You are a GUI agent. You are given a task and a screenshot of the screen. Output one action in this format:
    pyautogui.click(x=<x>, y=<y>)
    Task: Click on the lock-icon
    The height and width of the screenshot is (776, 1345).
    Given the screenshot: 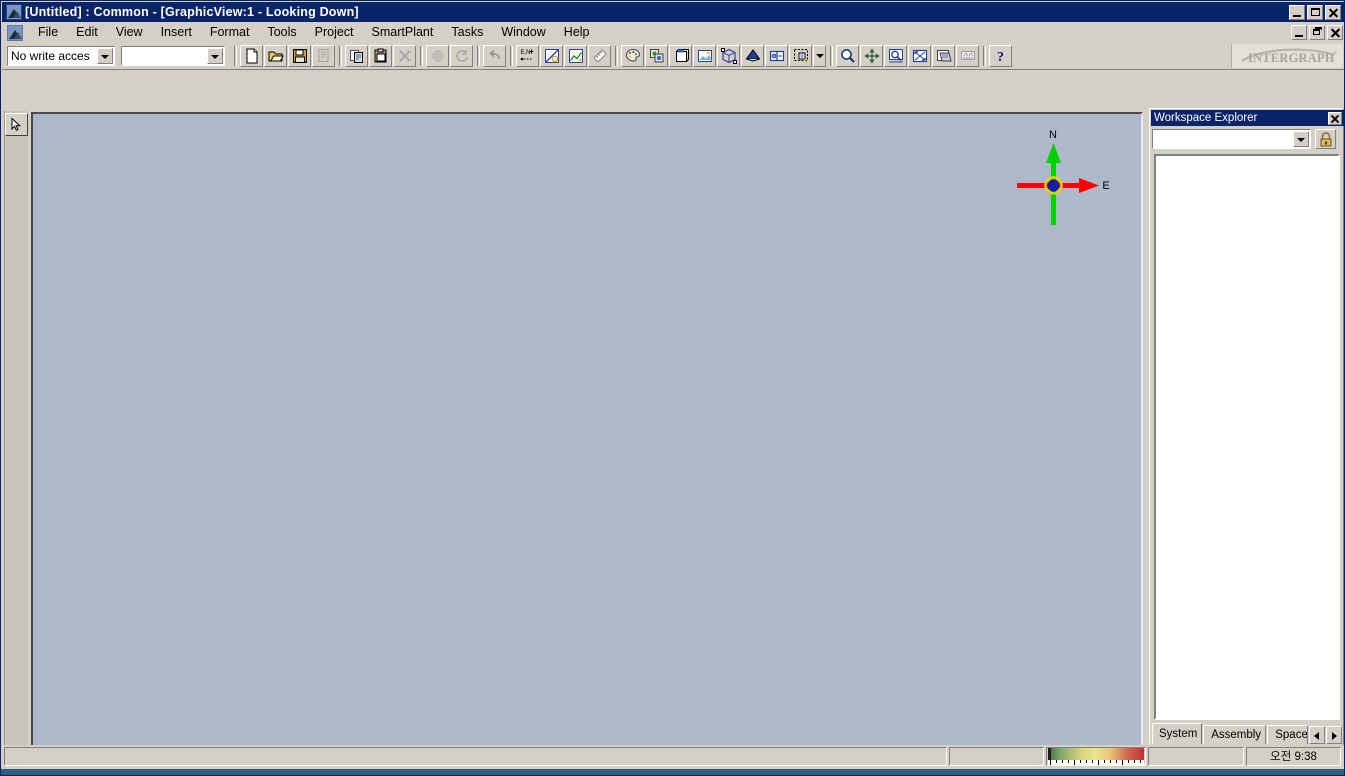 What is the action you would take?
    pyautogui.click(x=1325, y=138)
    